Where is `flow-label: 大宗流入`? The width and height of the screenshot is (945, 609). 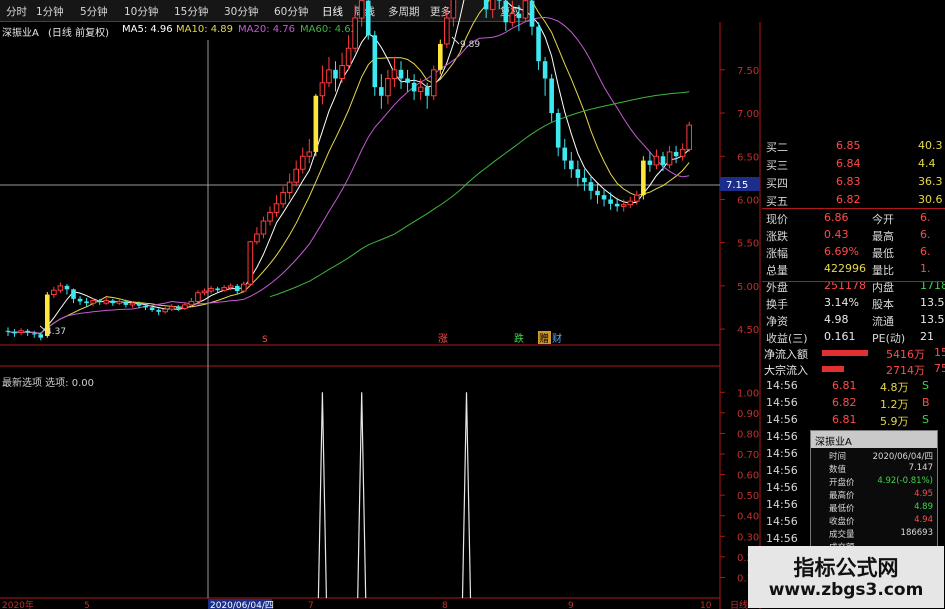
flow-label: 大宗流入 is located at coordinates (786, 370).